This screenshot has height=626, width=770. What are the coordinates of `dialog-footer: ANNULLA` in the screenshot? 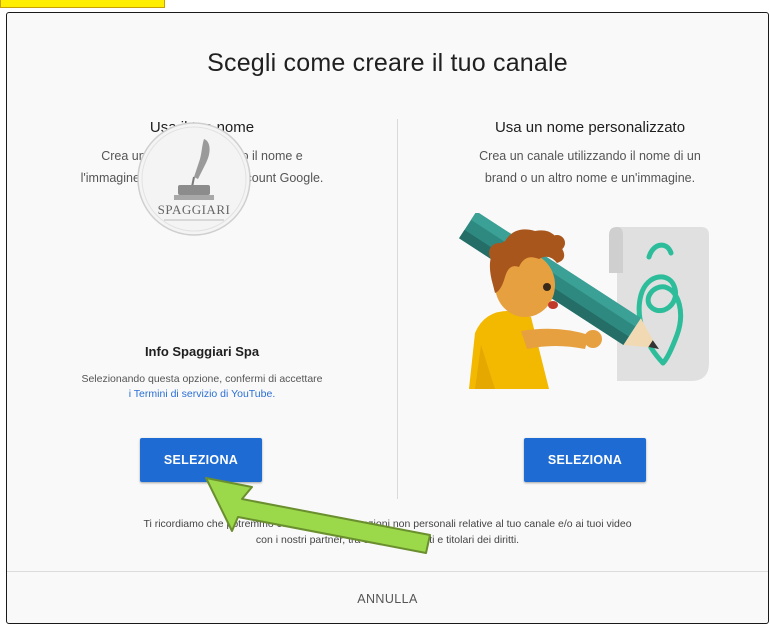 It's located at (387, 598).